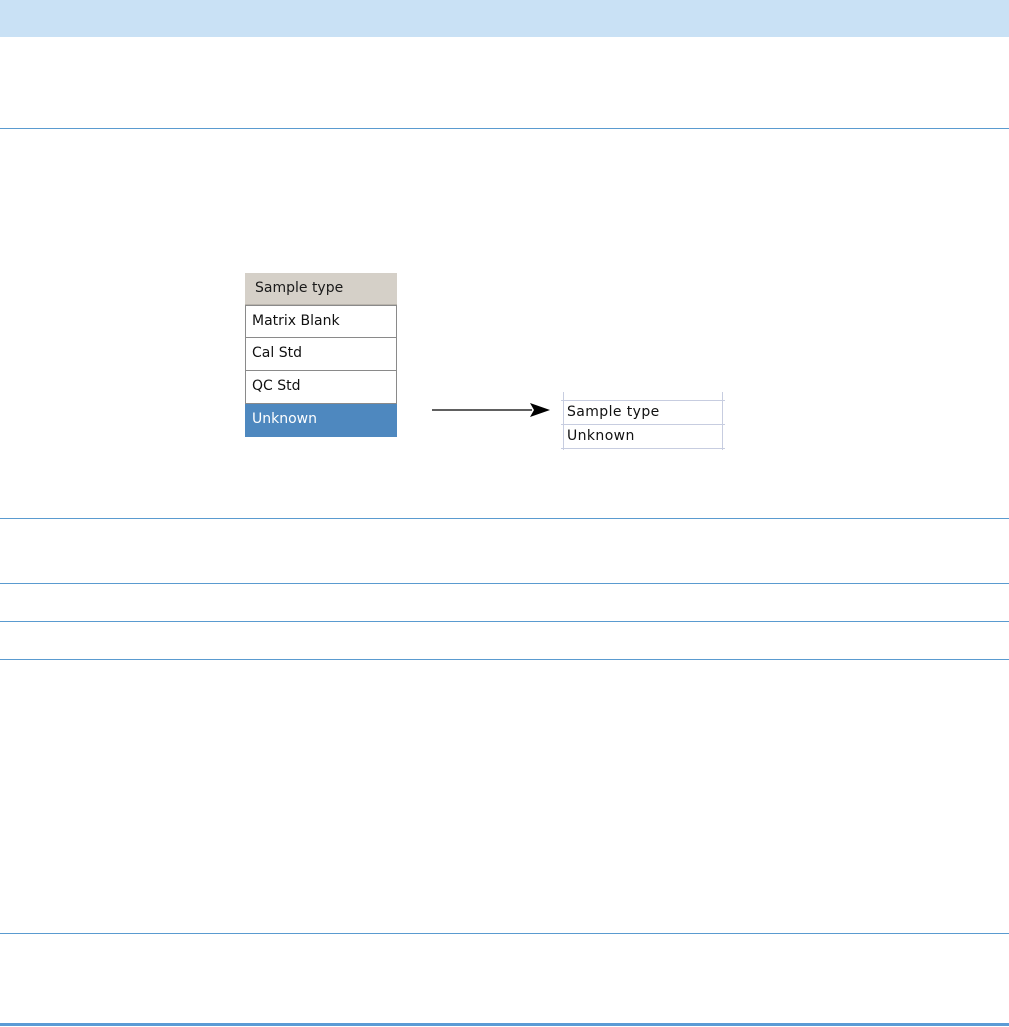  Describe the element at coordinates (613, 412) in the screenshot. I see `result-header-cell: Sample type` at that location.